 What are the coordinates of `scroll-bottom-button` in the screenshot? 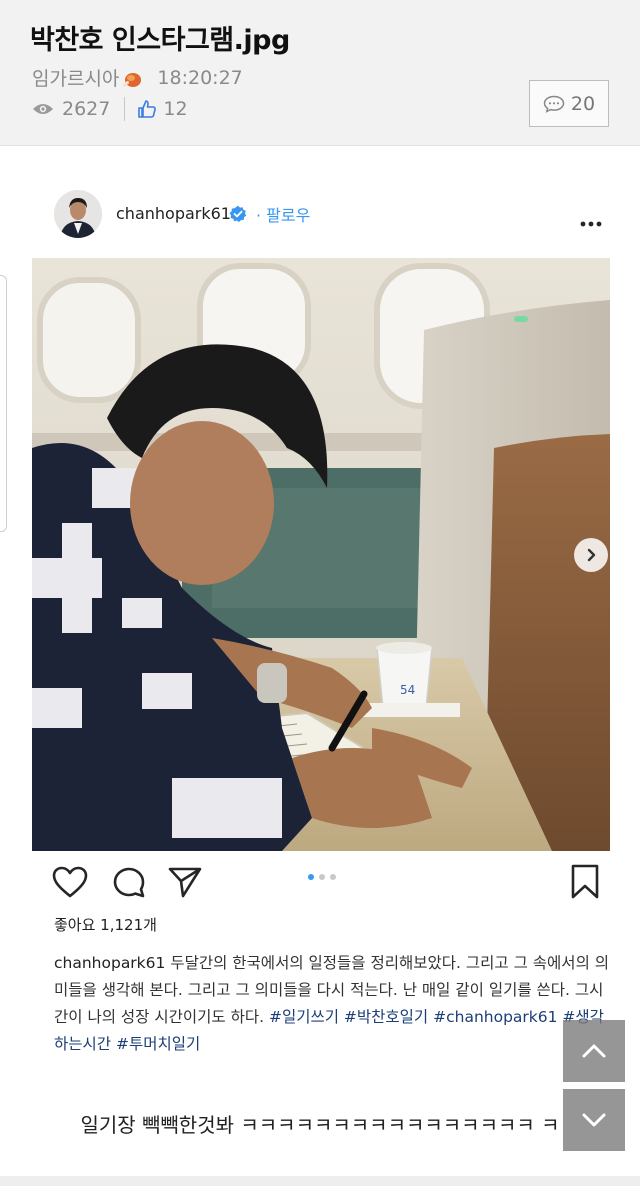 It's located at (594, 1120).